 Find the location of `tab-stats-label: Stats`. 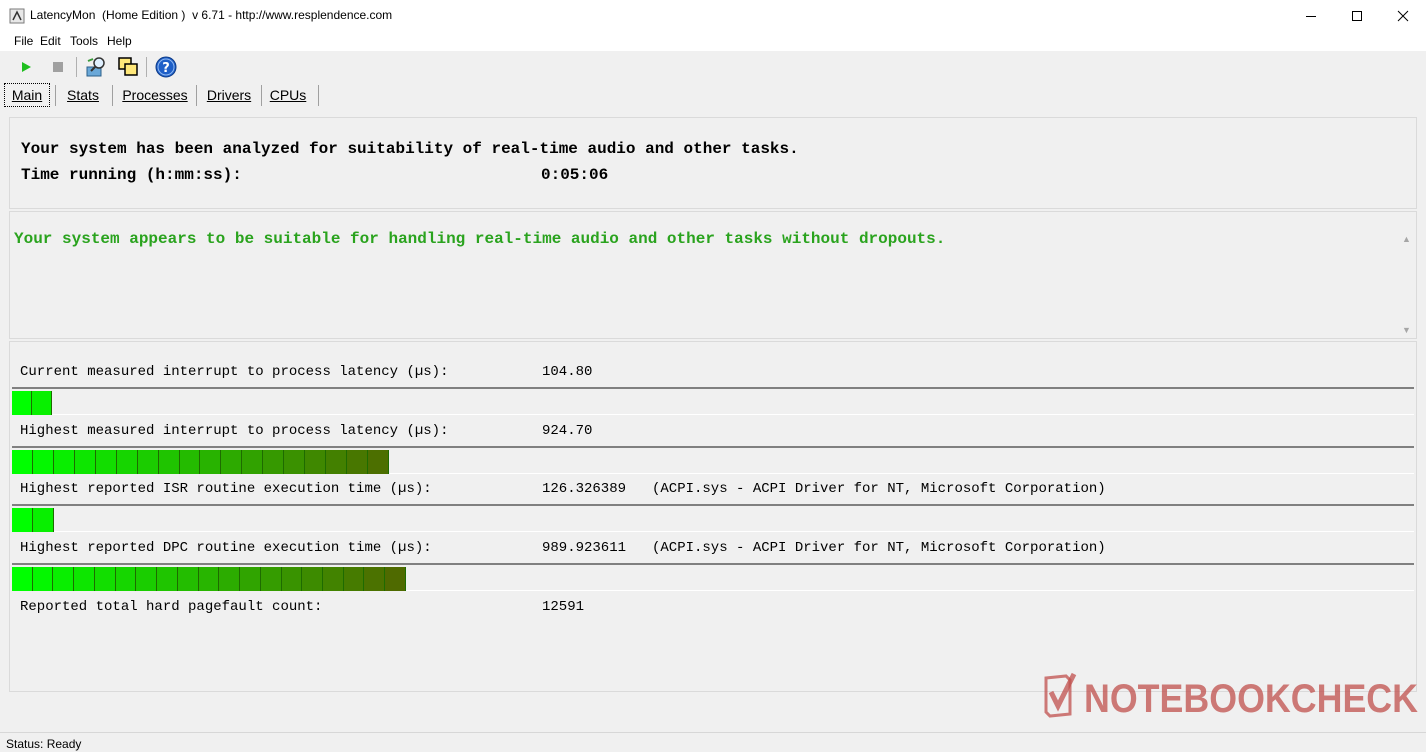

tab-stats-label: Stats is located at coordinates (83, 95).